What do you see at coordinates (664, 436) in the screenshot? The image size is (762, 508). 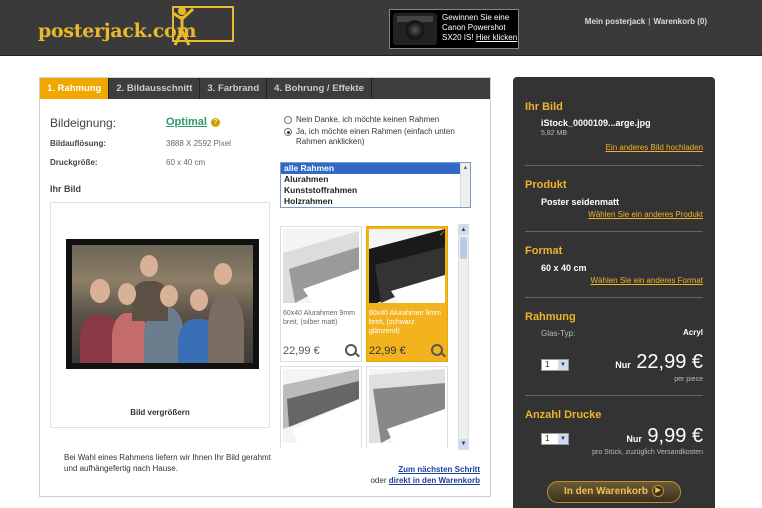 I see `print-price-total: Nur 9,99 €` at bounding box center [664, 436].